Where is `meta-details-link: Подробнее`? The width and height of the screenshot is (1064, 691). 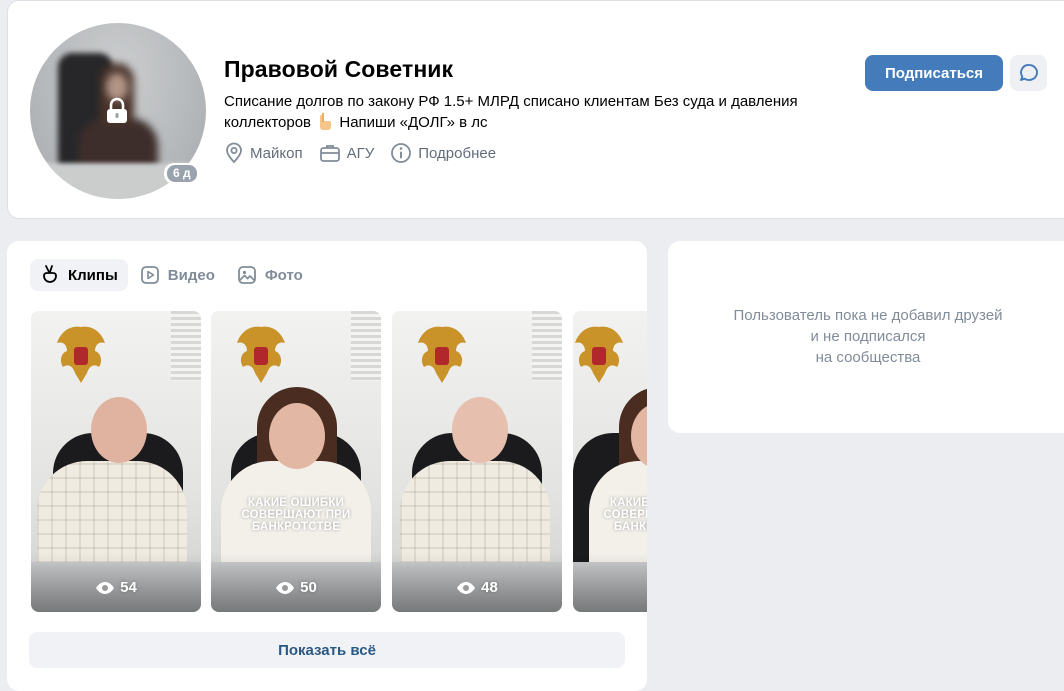 meta-details-link: Подробнее is located at coordinates (443, 153).